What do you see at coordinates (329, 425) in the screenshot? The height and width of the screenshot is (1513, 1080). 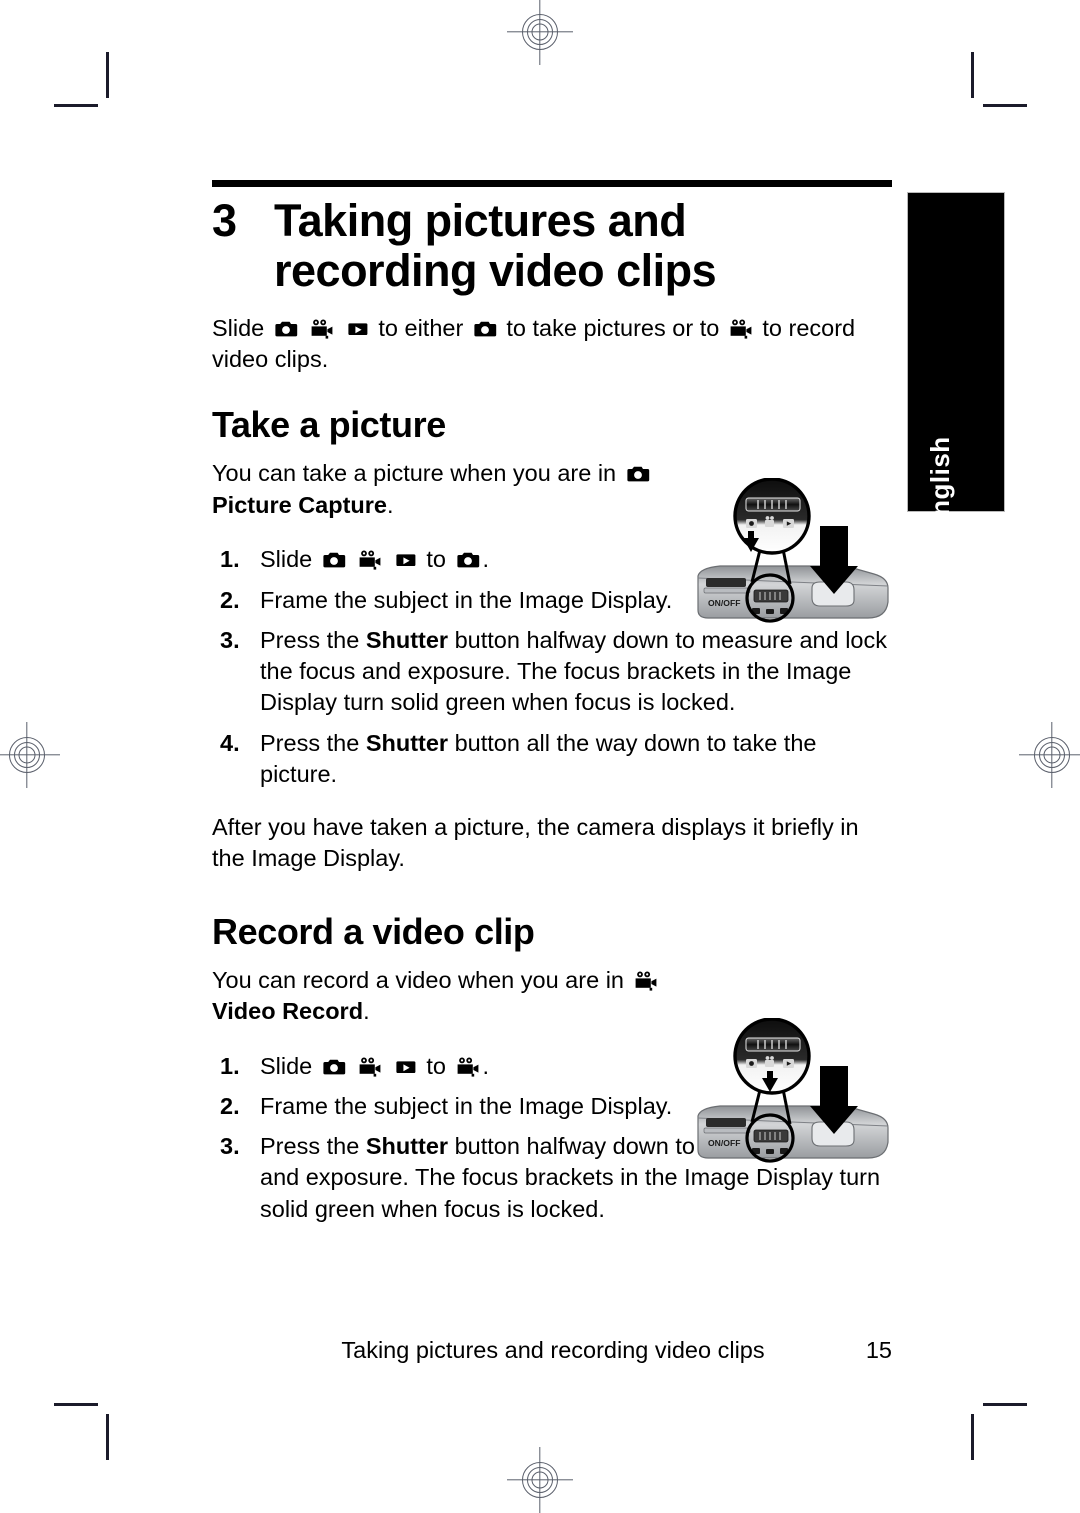 I see `section-heading-take-a-picture: Take a picture` at bounding box center [329, 425].